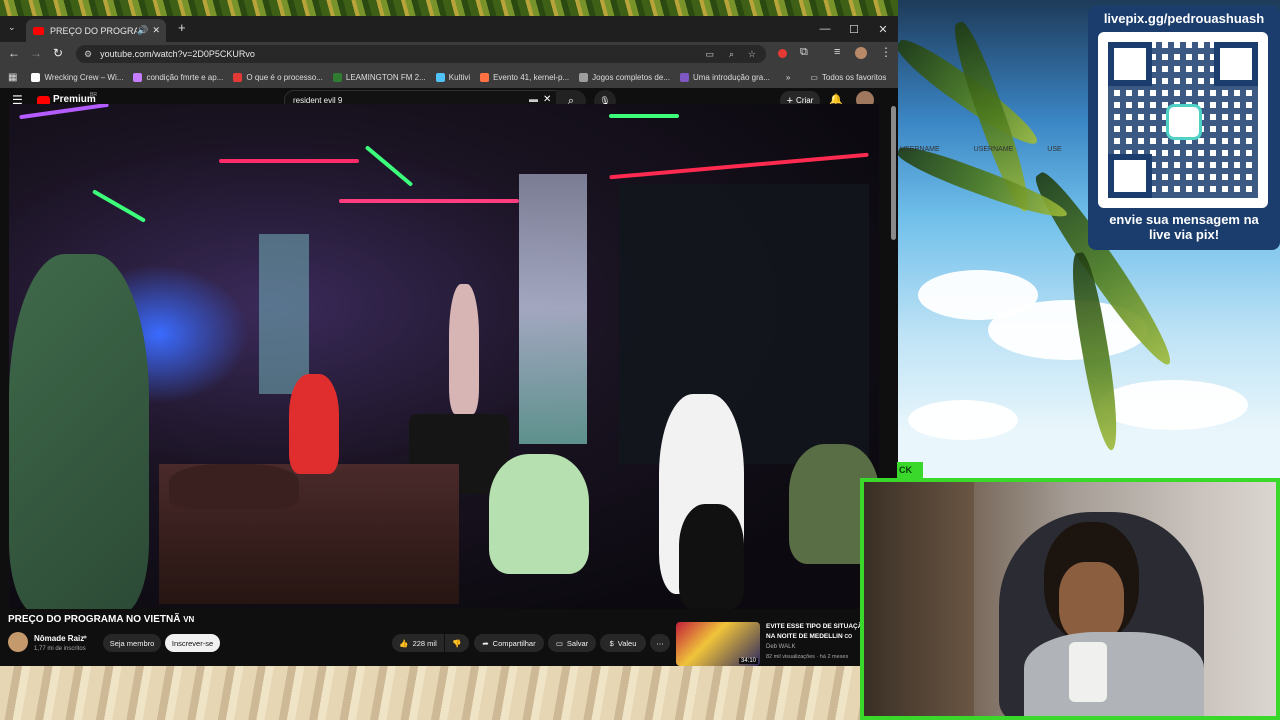 This screenshot has width=1280, height=720. What do you see at coordinates (485, 643) in the screenshot?
I see `share-icon: ➦` at bounding box center [485, 643].